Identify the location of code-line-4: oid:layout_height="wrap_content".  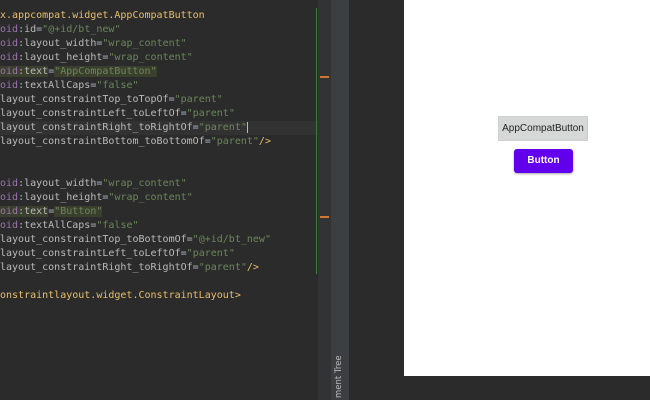
(96, 57).